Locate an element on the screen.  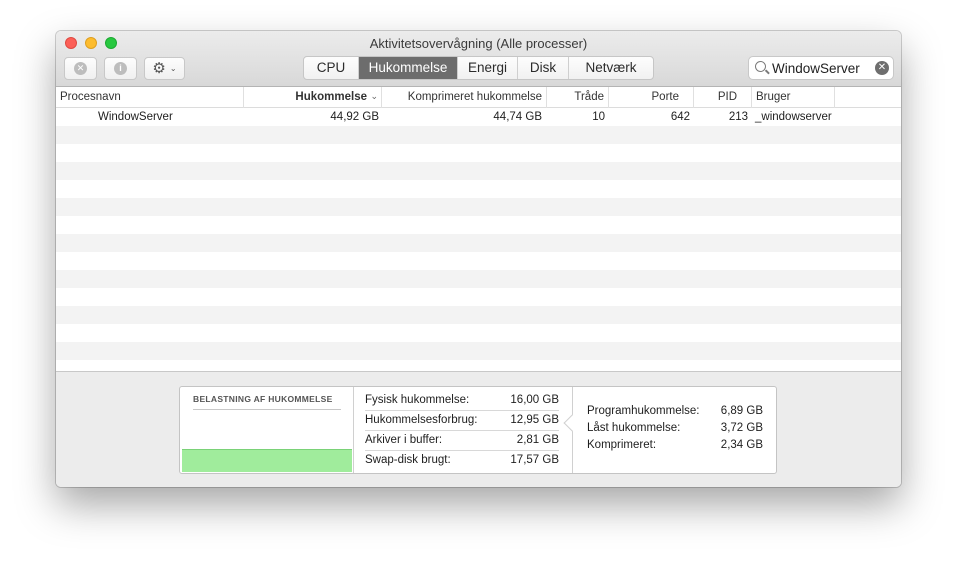
column-header-memory: Hukommelse ⌄ is located at coordinates (313, 97).